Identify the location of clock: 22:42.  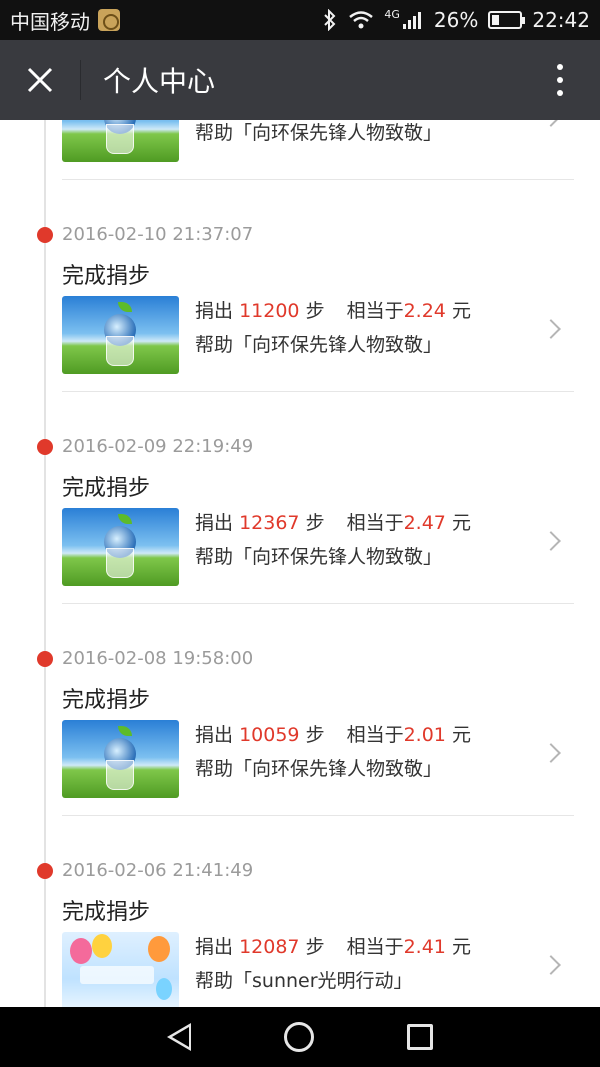
(561, 20).